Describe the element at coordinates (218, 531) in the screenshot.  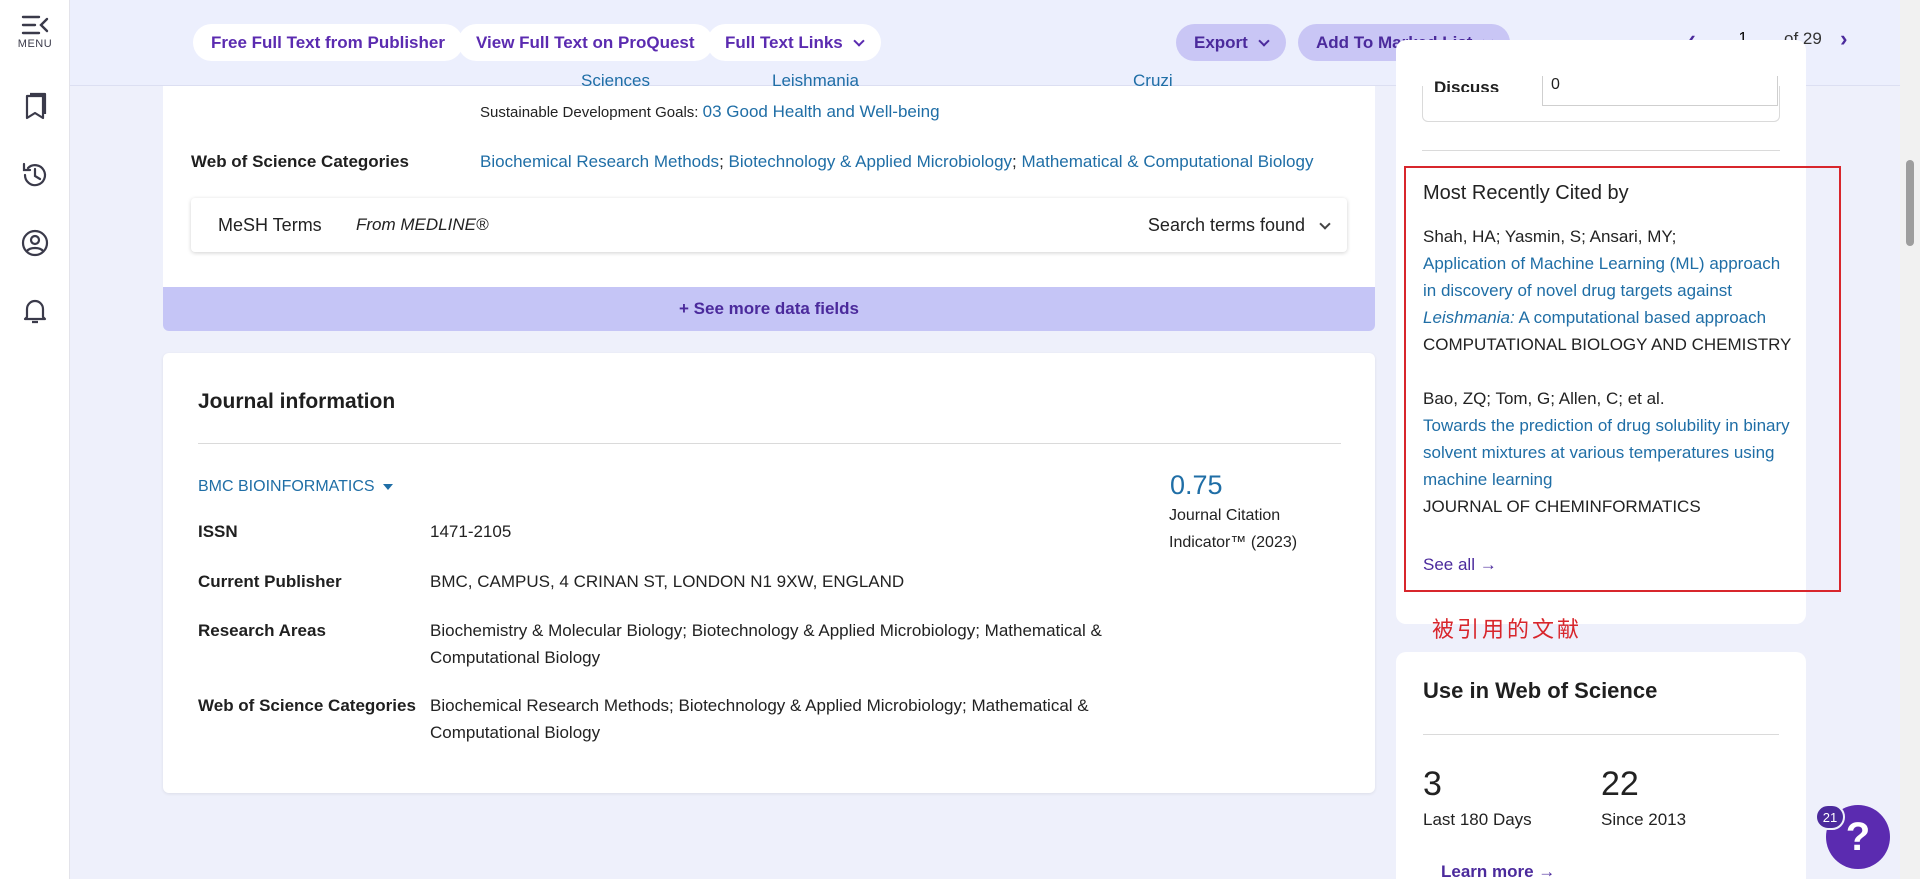
I see `journal-row-label: ISSN` at that location.